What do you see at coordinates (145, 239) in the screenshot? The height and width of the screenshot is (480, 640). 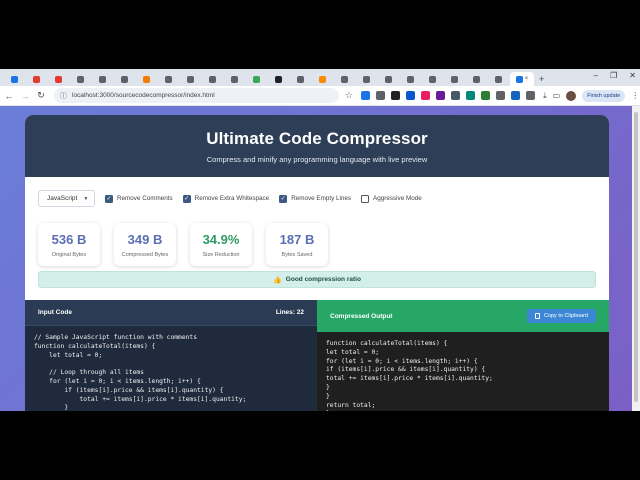 I see `stat-value: 349 B` at bounding box center [145, 239].